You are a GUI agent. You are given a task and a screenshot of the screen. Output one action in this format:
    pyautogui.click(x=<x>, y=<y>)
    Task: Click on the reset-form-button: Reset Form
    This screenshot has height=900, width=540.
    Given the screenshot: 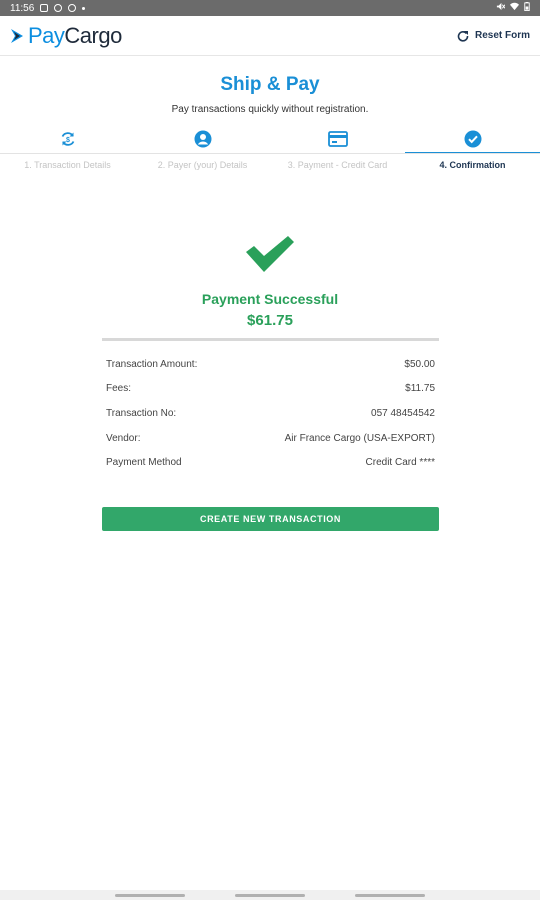 What is the action you would take?
    pyautogui.click(x=493, y=36)
    